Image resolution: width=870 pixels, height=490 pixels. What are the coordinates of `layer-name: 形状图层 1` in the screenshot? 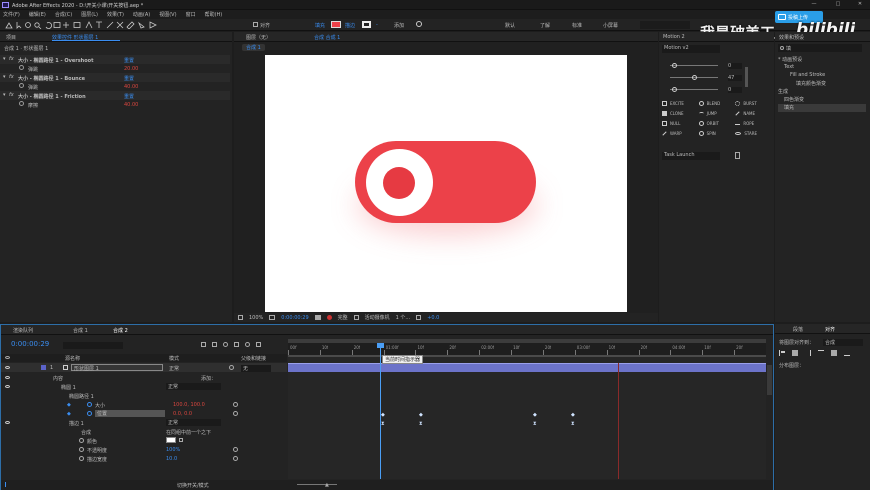 It's located at (117, 368).